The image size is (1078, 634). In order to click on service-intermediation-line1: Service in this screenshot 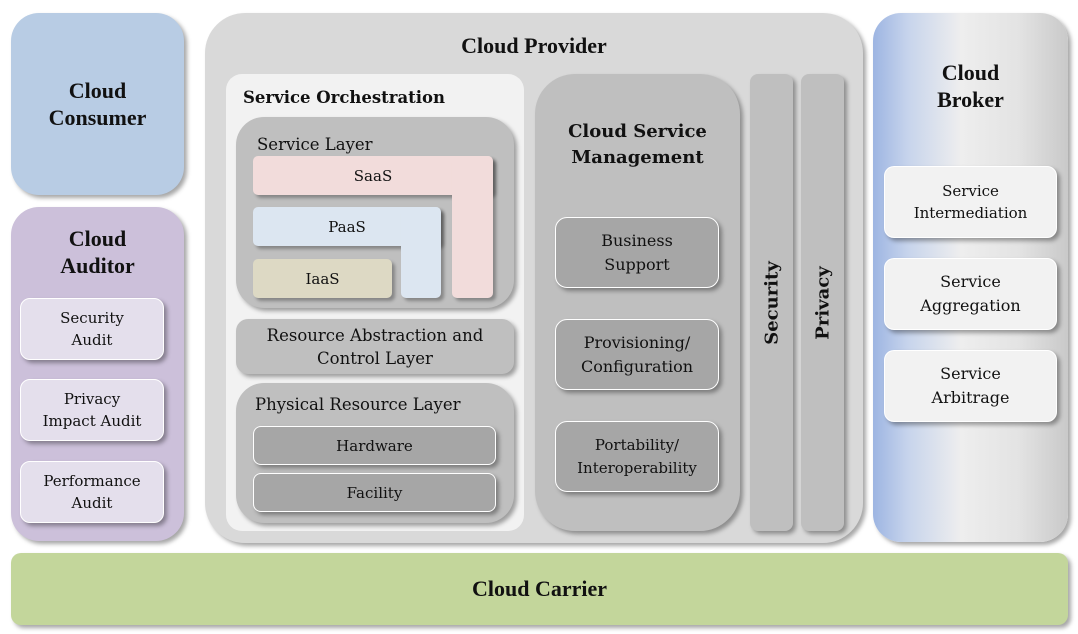, I will do `click(970, 191)`.